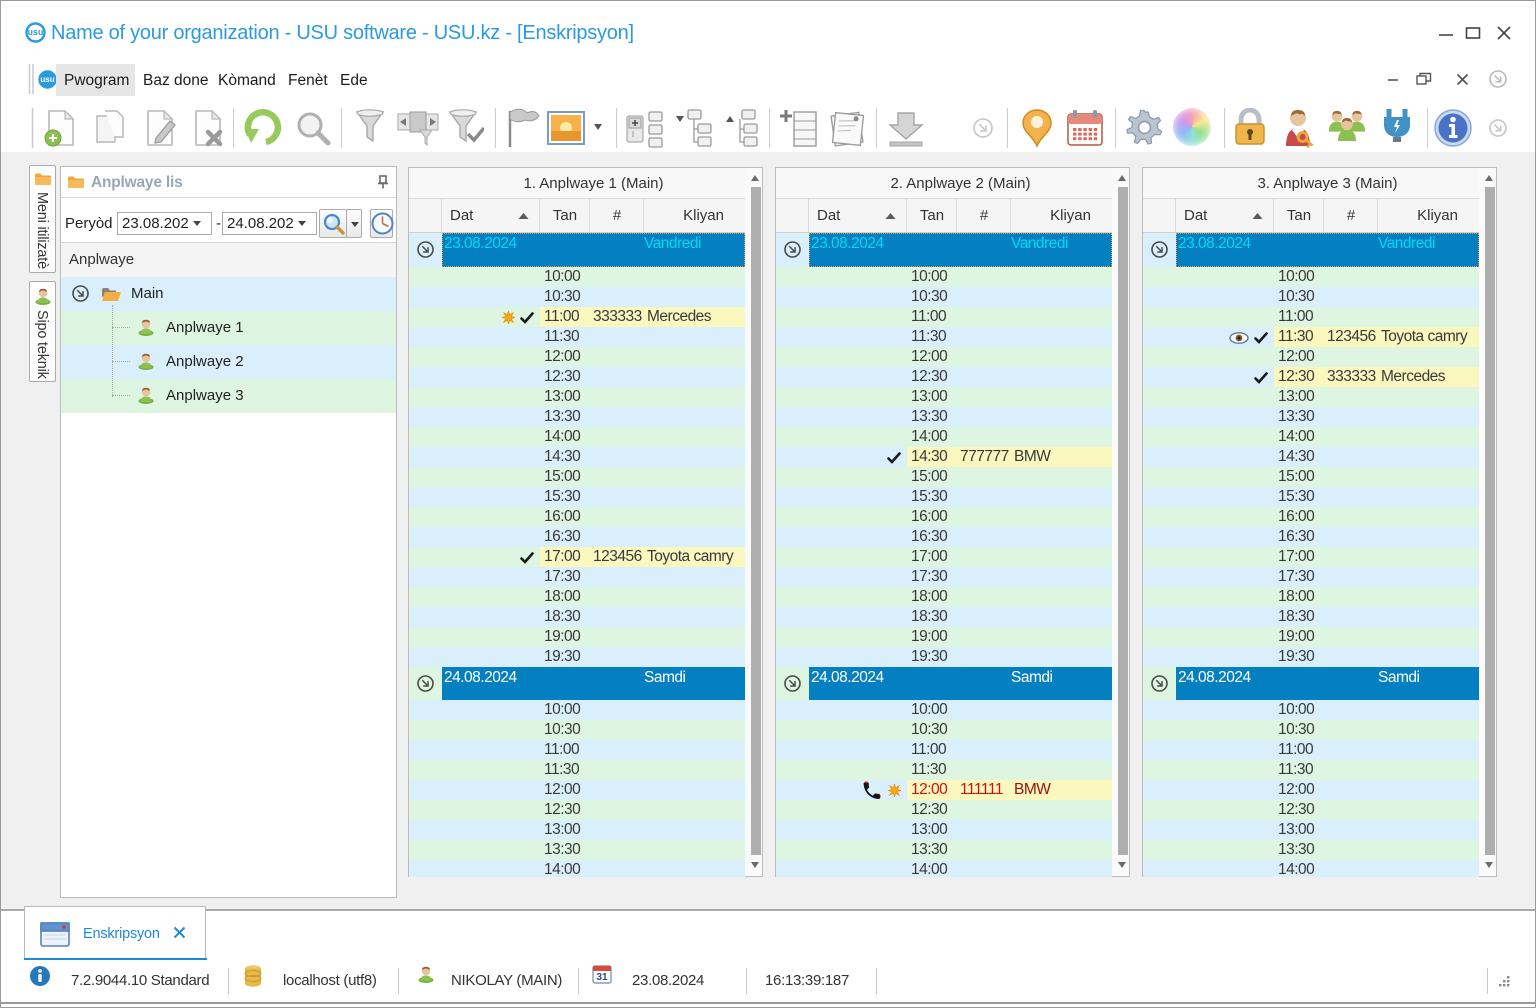 This screenshot has width=1536, height=1008. I want to click on svg-text: 31, so click(602, 977).